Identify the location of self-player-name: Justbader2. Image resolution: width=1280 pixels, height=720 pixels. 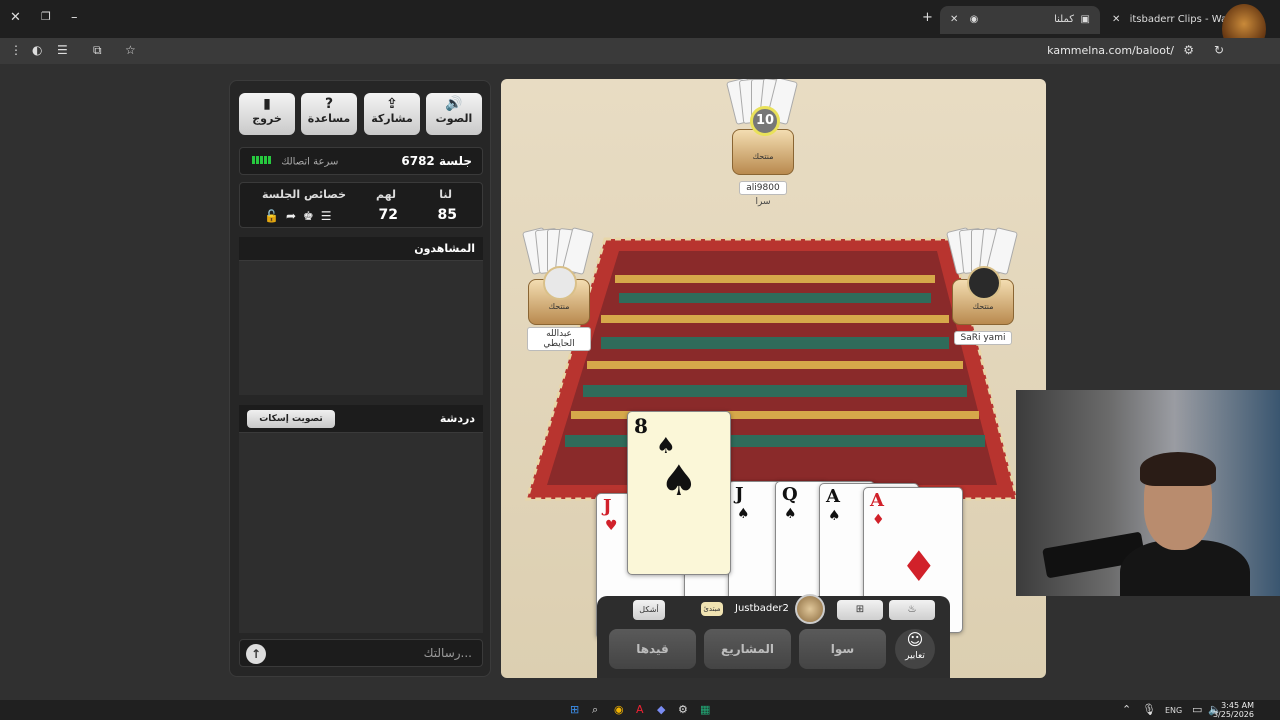
(762, 608).